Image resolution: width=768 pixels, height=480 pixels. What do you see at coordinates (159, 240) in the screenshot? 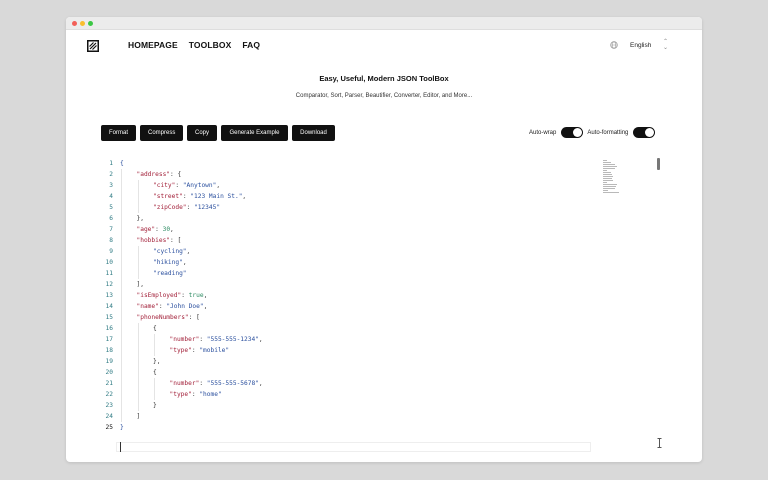
I see `code-text: "hobbies": [` at bounding box center [159, 240].